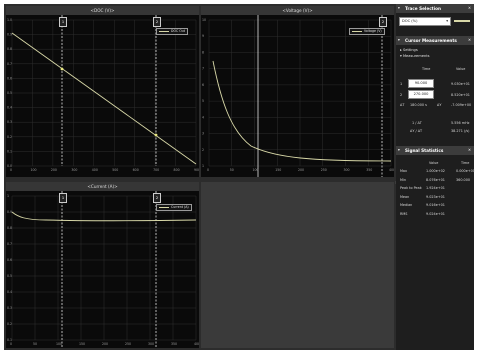 The width and height of the screenshot is (478, 354). Describe the element at coordinates (426, 69) in the screenshot. I see `col-time-header: Time` at that location.